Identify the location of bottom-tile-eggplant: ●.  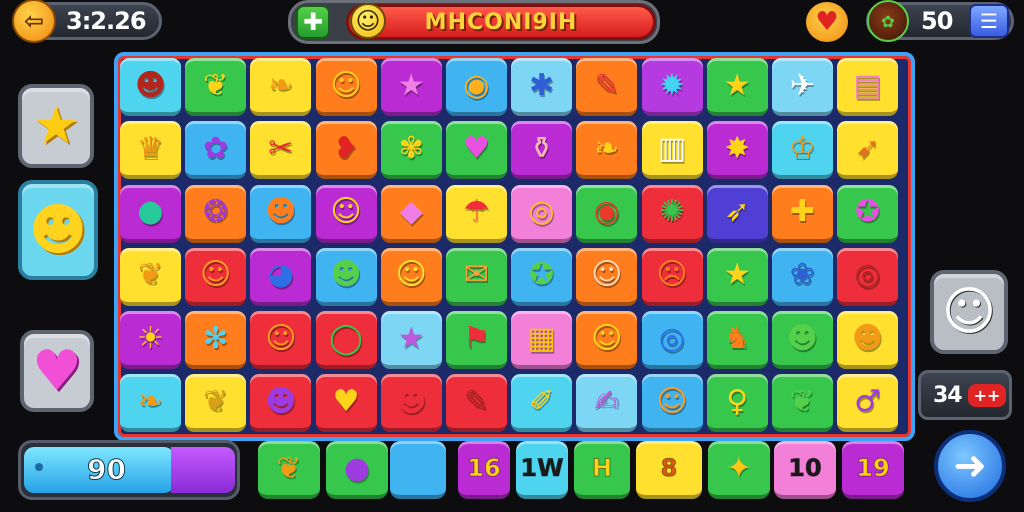
(357, 470).